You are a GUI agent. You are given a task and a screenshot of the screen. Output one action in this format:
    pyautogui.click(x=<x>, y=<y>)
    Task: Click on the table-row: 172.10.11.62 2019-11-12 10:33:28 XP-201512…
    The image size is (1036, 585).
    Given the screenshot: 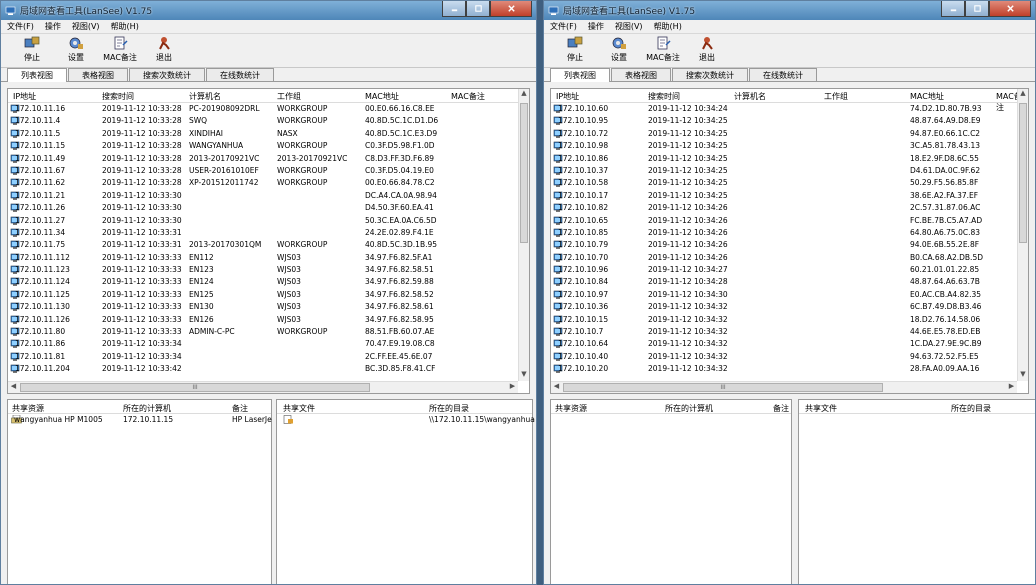 What is the action you would take?
    pyautogui.click(x=268, y=183)
    